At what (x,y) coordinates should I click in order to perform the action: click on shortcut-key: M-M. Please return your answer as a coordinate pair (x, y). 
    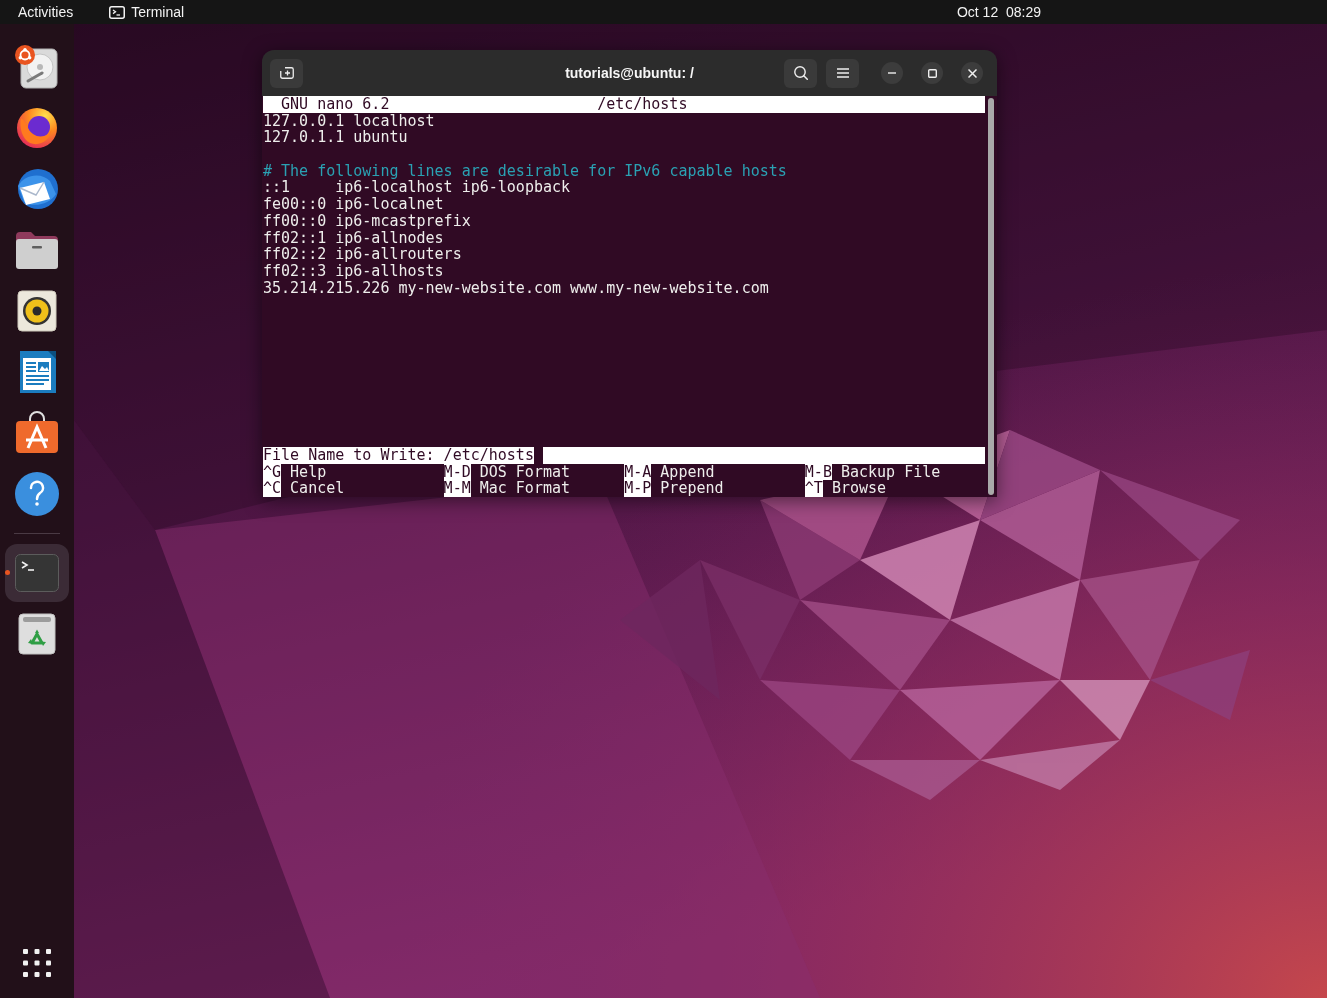
    Looking at the image, I should click on (457, 488).